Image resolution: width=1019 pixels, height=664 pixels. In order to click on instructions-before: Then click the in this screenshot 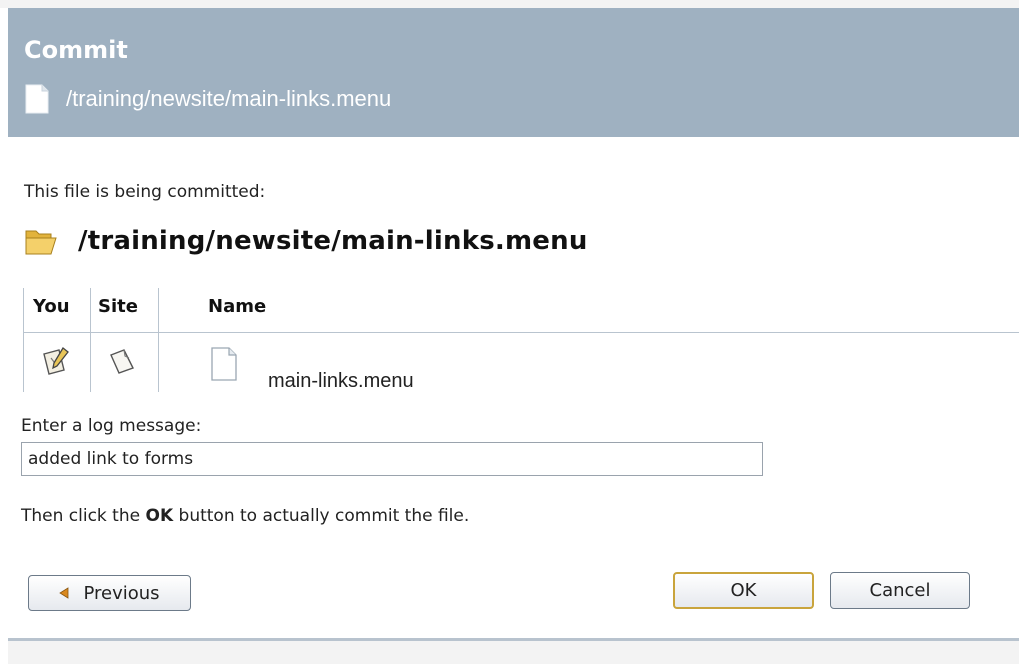, I will do `click(83, 516)`.